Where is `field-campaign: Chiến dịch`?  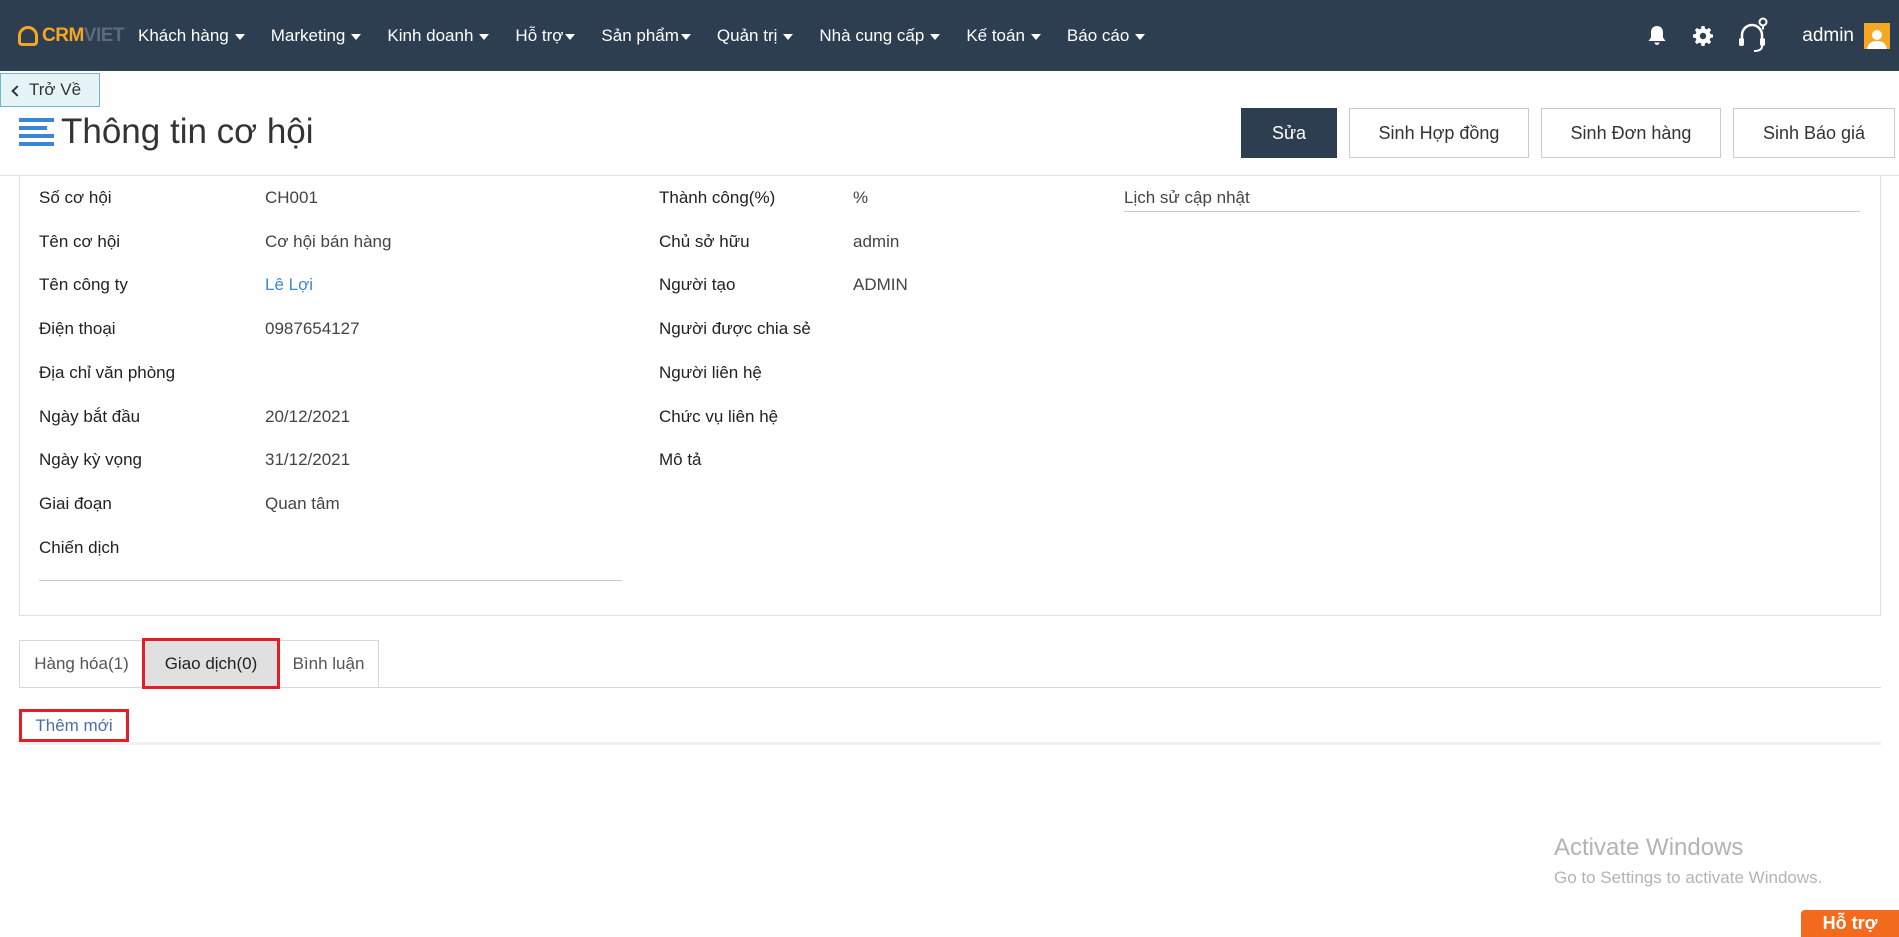 field-campaign: Chiến dịch is located at coordinates (79, 548).